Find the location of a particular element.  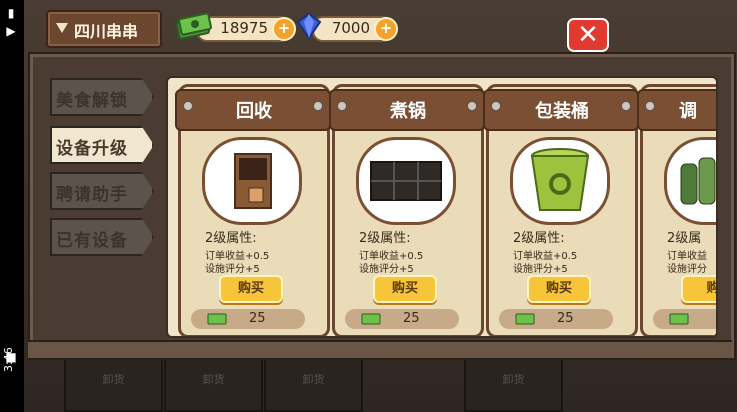

tab-owned-equipment: 已有设备 is located at coordinates (102, 237).